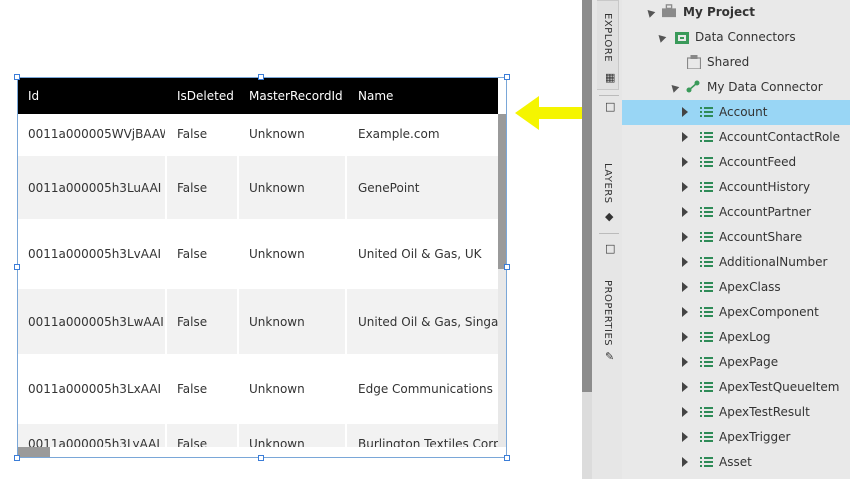 The width and height of the screenshot is (850, 479). Describe the element at coordinates (758, 162) in the screenshot. I see `tree-label-table: AccountFeed` at that location.